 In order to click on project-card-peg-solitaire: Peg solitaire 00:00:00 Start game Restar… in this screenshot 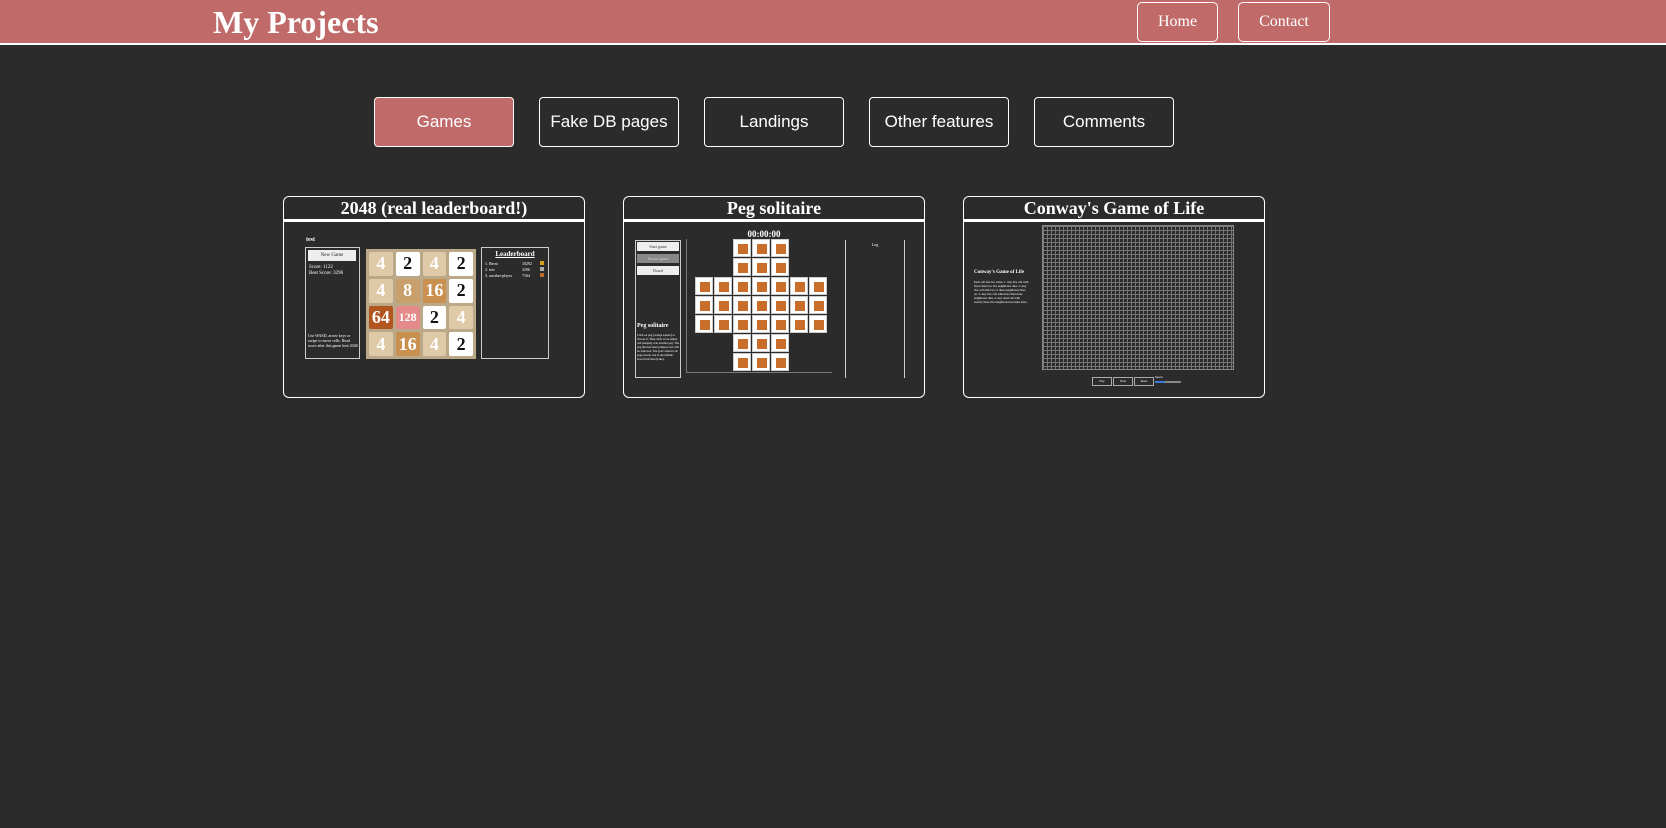, I will do `click(774, 297)`.